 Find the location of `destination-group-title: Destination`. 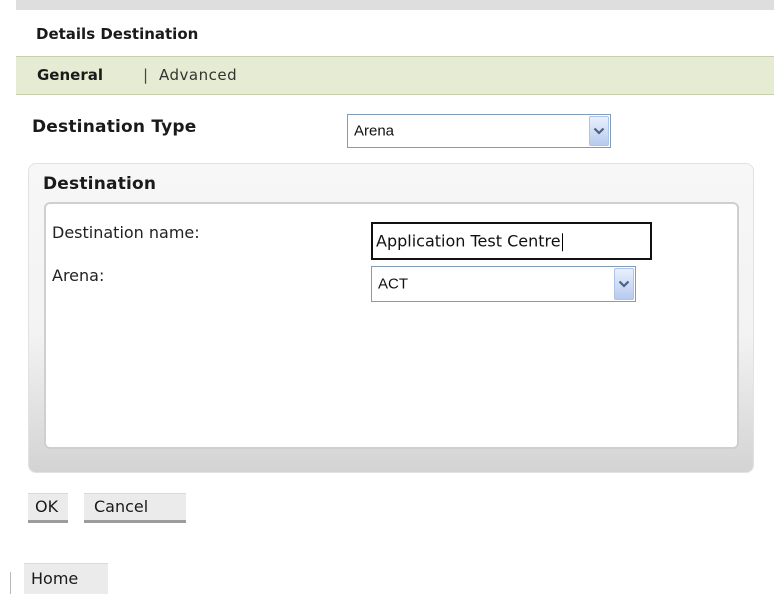

destination-group-title: Destination is located at coordinates (100, 184).